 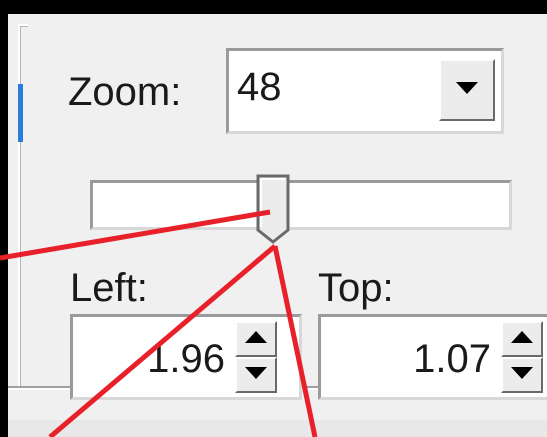 I want to click on top-decrement-button, so click(x=522, y=375).